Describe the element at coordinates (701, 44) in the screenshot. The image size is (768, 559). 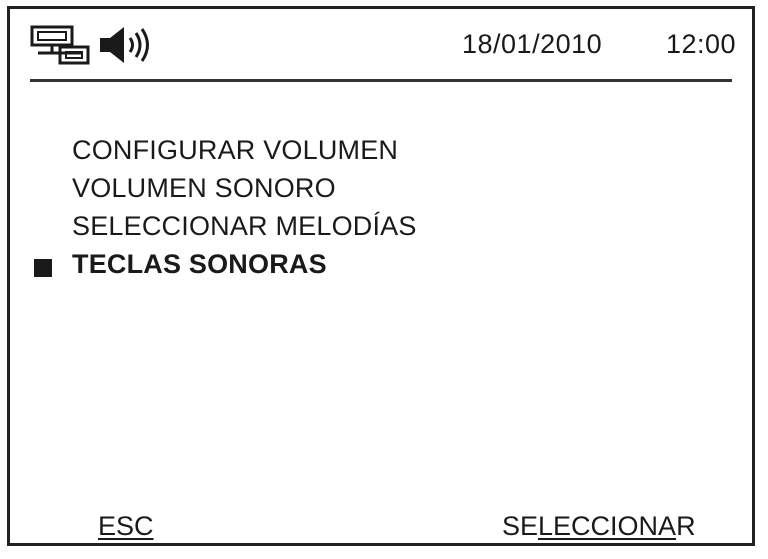
I see `time-display: 12:00` at that location.